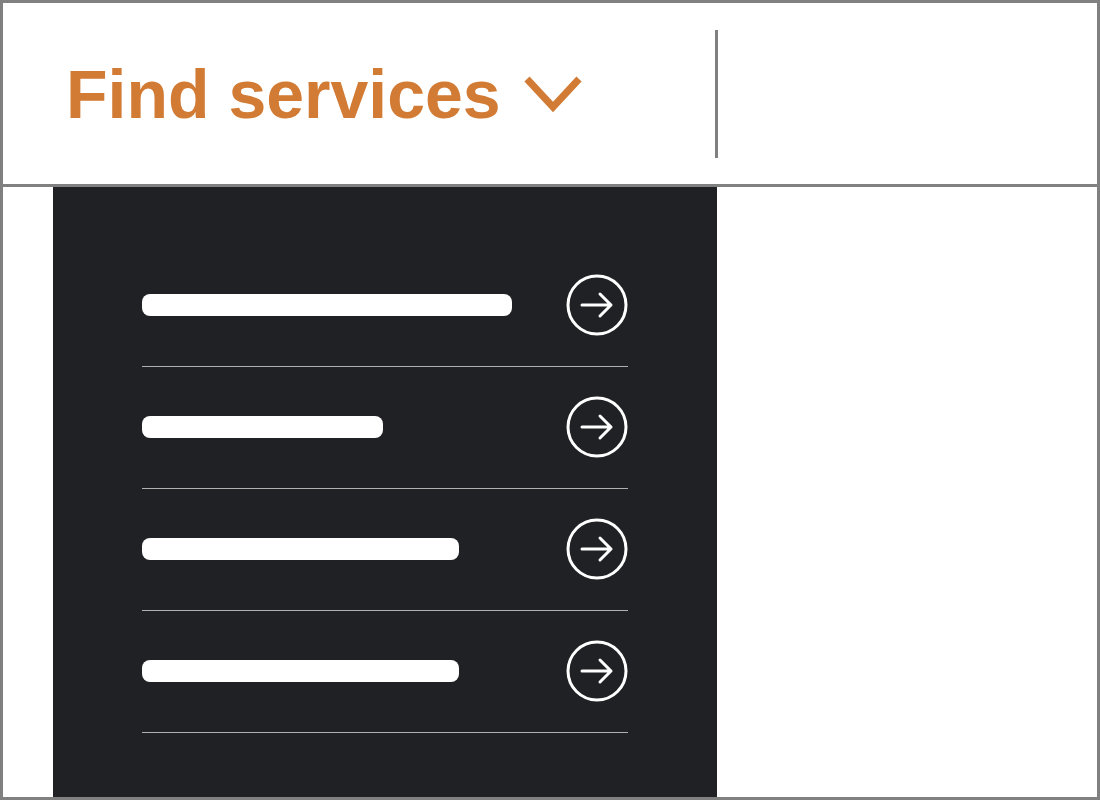 This screenshot has height=800, width=1100. What do you see at coordinates (386, 93) in the screenshot?
I see `find-services-menu: Find services` at bounding box center [386, 93].